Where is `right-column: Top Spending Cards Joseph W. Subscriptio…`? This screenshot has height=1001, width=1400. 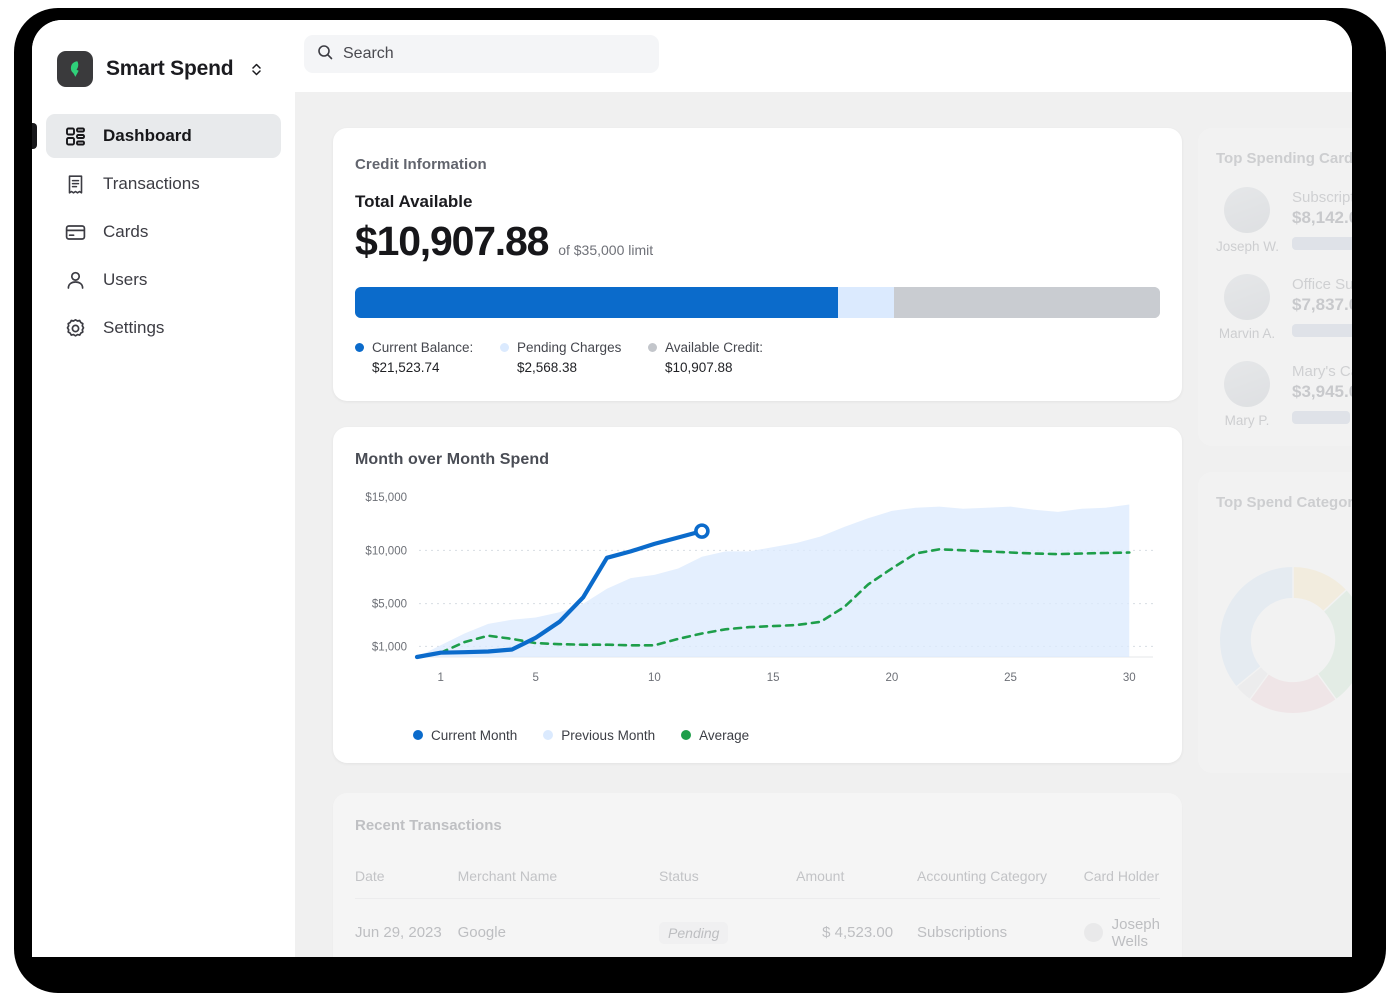 right-column: Top Spending Cards Joseph W. Subscriptio… is located at coordinates (1275, 450).